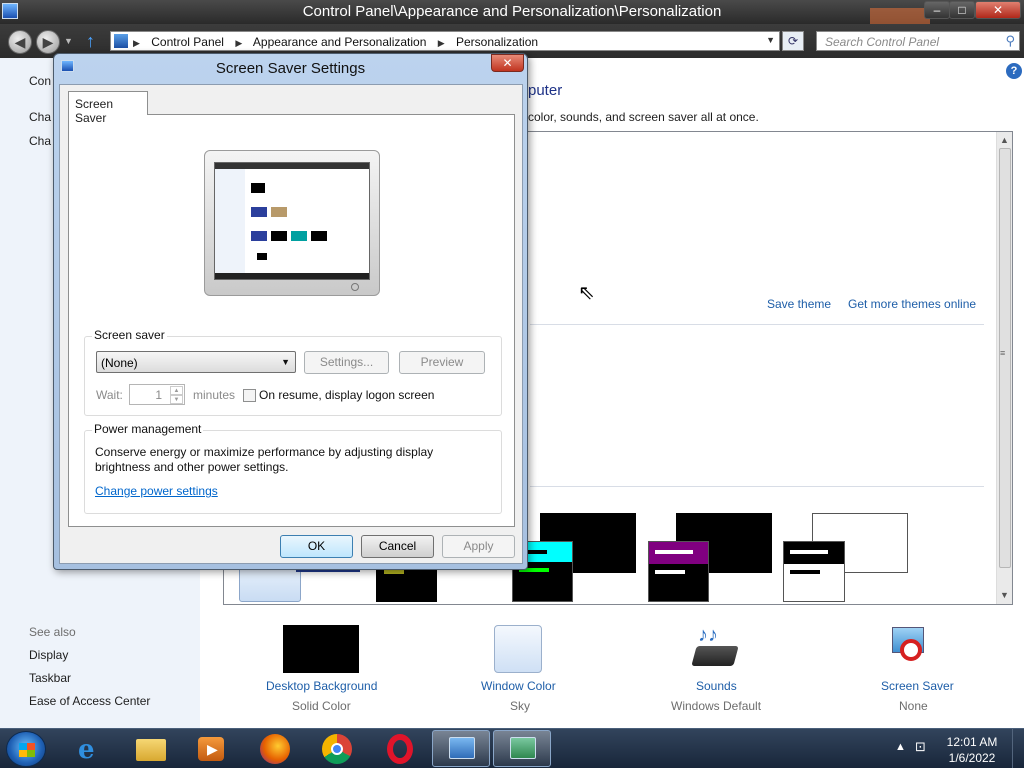 The width and height of the screenshot is (1024, 768). I want to click on cancel-button: Cancel, so click(397, 546).